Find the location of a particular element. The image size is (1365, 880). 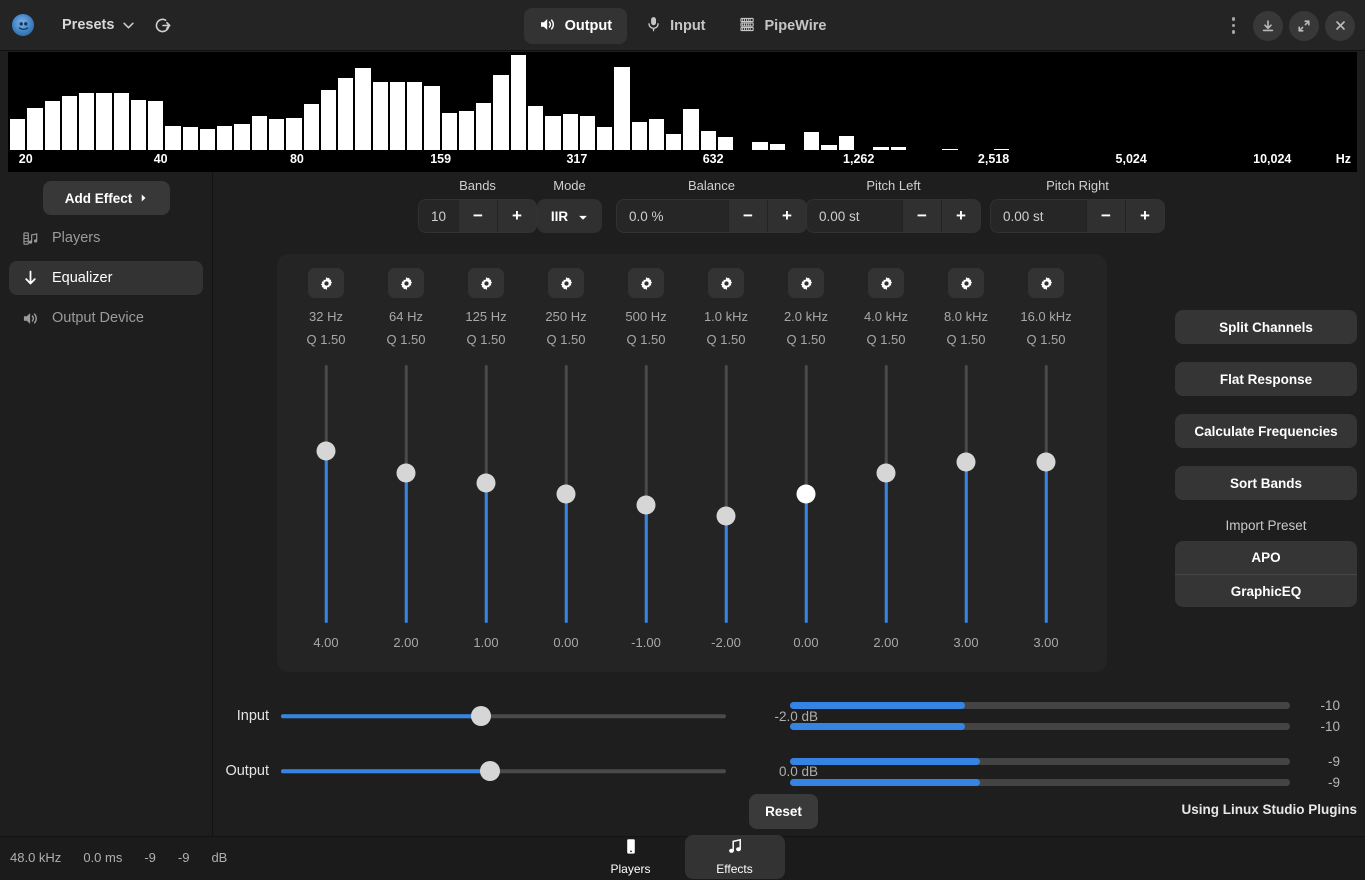

download-icon is located at coordinates (1268, 25).